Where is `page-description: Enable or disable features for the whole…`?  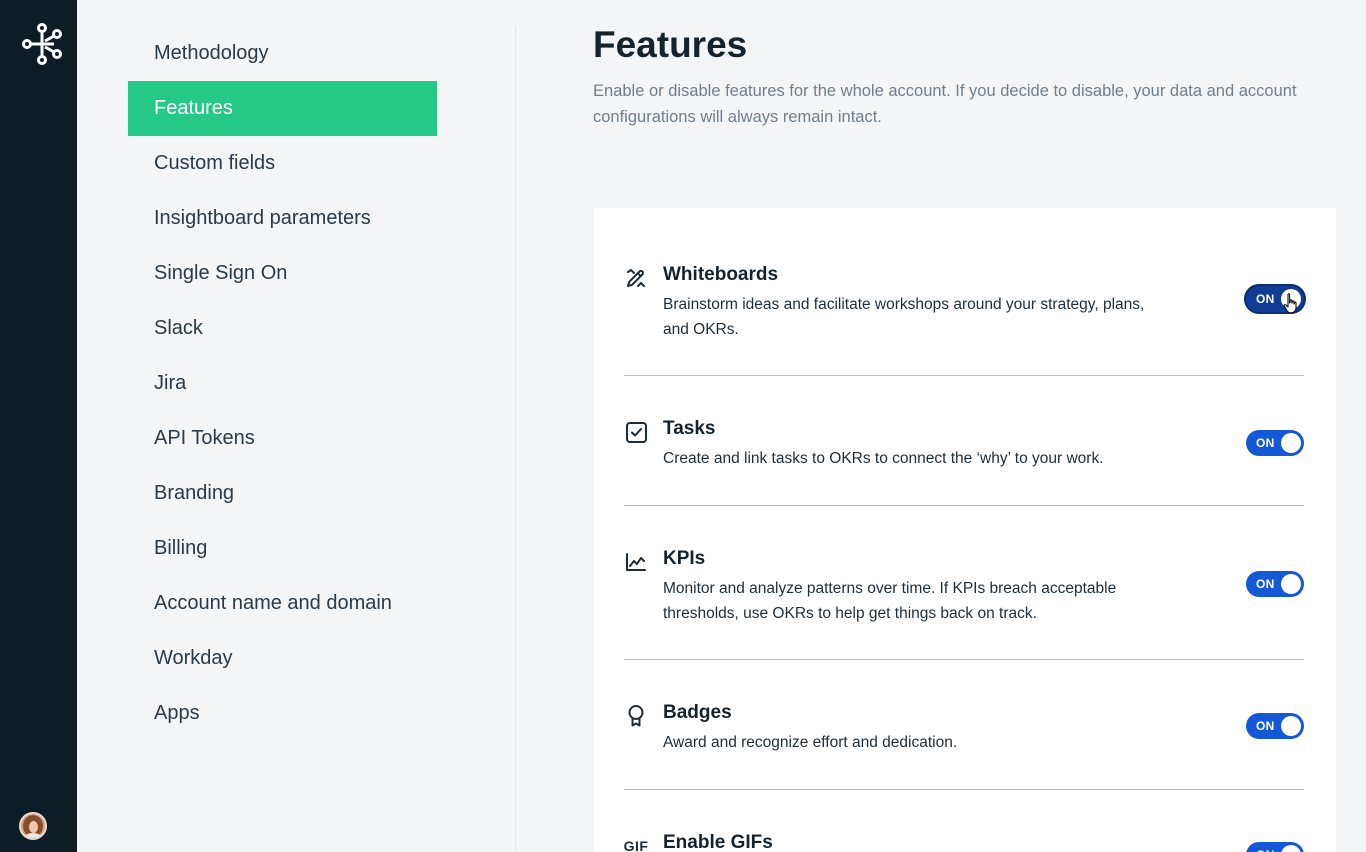
page-description: Enable or disable features for the whole… is located at coordinates (945, 104).